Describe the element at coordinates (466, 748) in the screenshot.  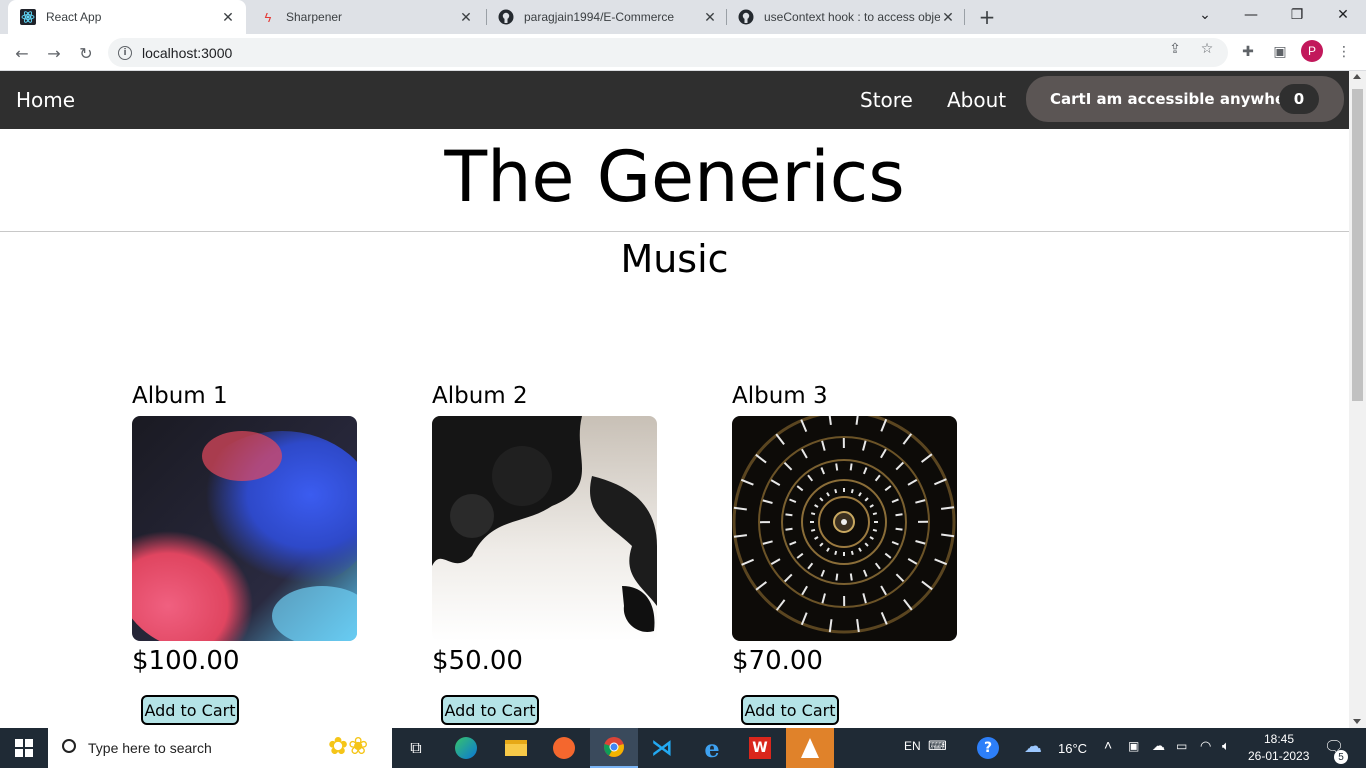
I see `edge-browser-icon` at that location.